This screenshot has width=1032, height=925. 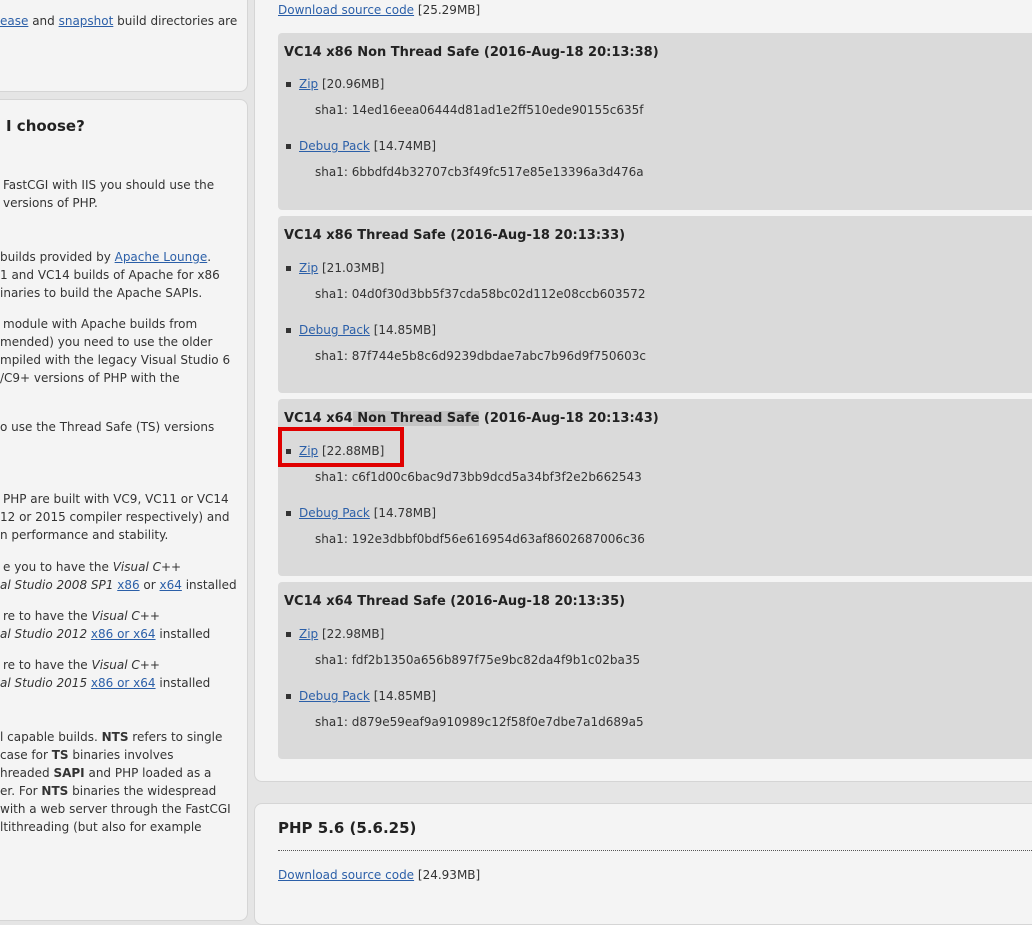 I want to click on req2-line1: re to have the Visual C++, so click(x=81, y=616).